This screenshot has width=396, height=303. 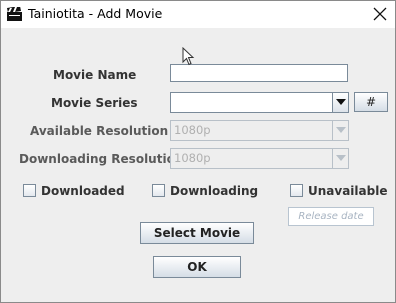 What do you see at coordinates (101, 159) in the screenshot?
I see `downloading-resolution-label: Downloading Resolution` at bounding box center [101, 159].